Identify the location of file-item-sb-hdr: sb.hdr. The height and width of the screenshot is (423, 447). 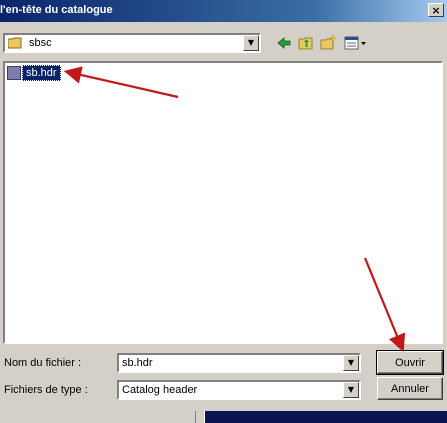
(34, 73).